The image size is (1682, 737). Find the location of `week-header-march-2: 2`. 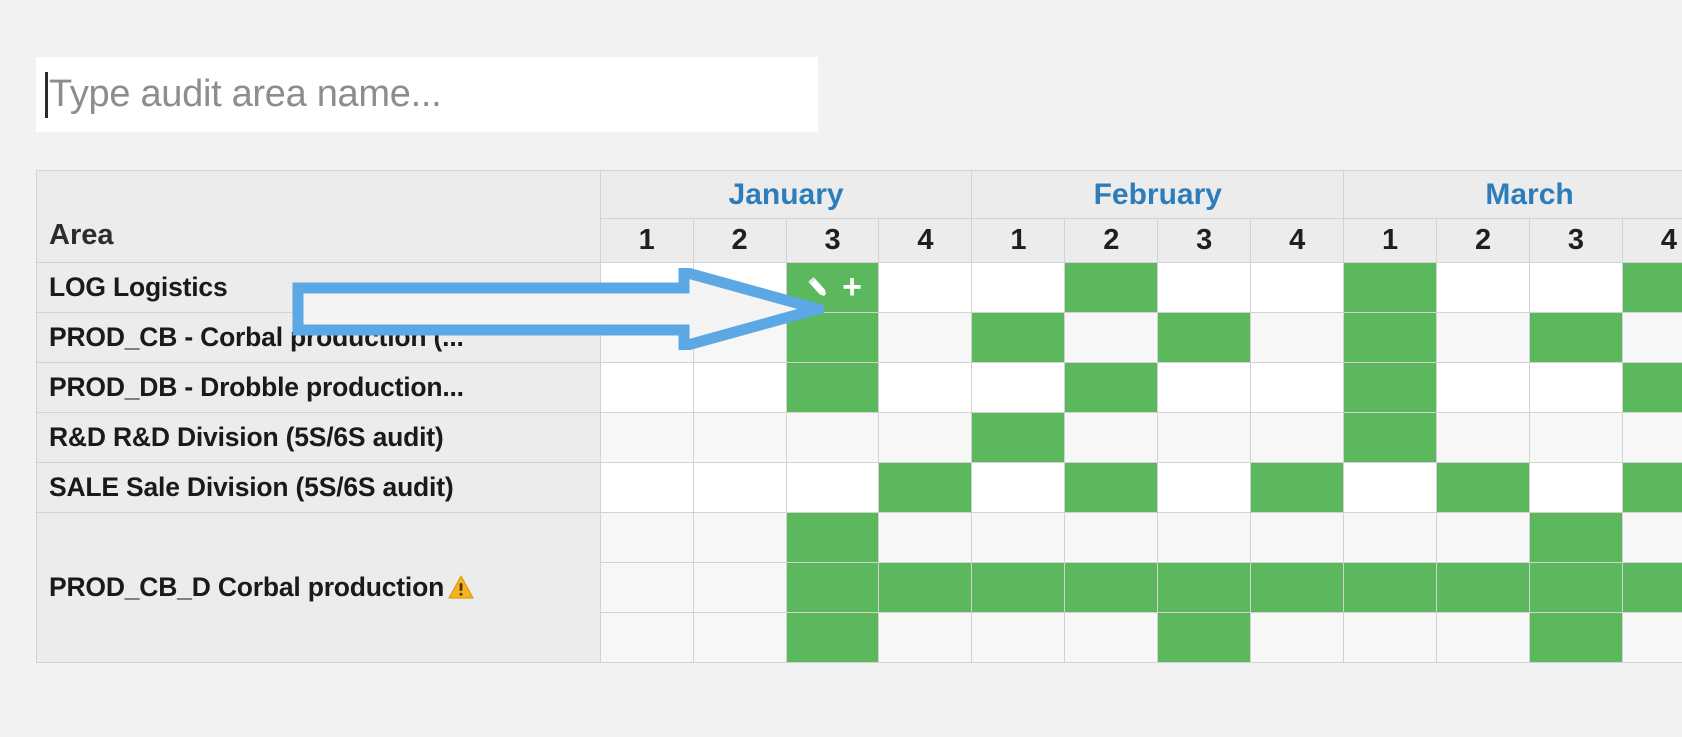

week-header-march-2: 2 is located at coordinates (1483, 240).